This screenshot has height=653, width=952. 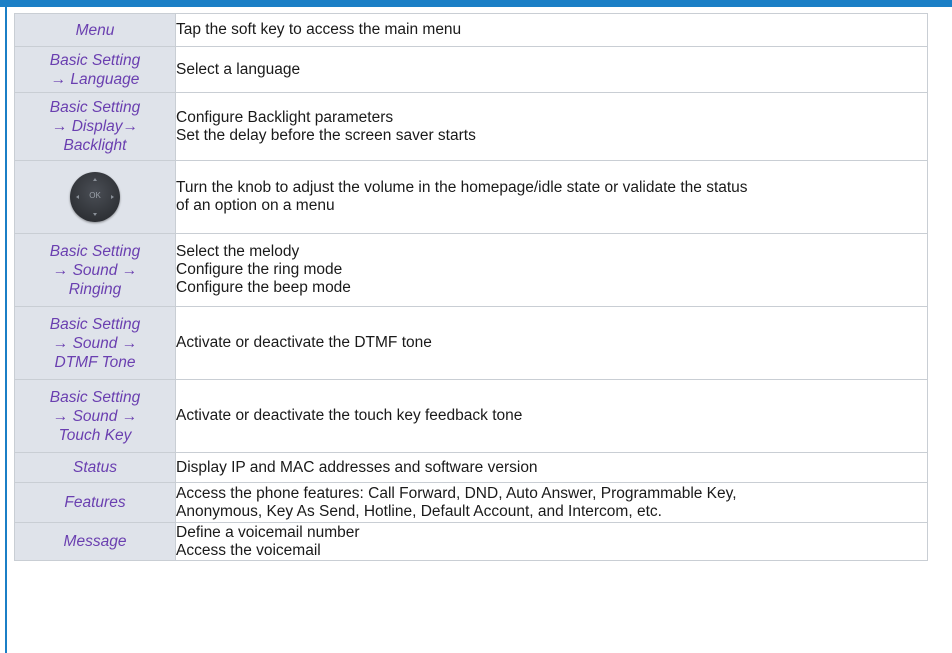 I want to click on description-text: Configure Backlight parameters, so click(x=285, y=117).